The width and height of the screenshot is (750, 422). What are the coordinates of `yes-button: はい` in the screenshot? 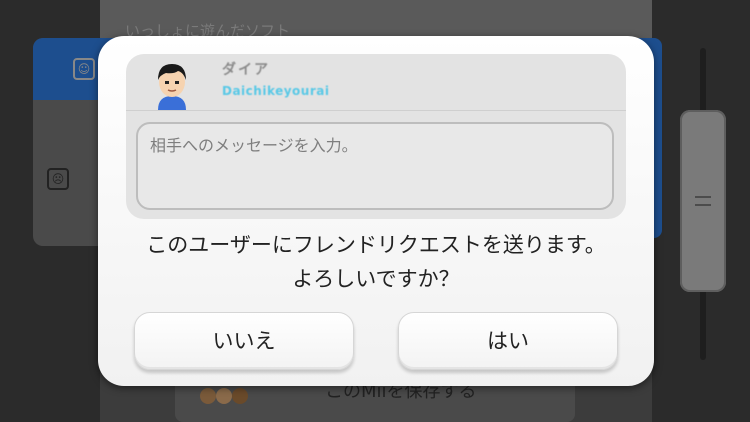 It's located at (508, 341).